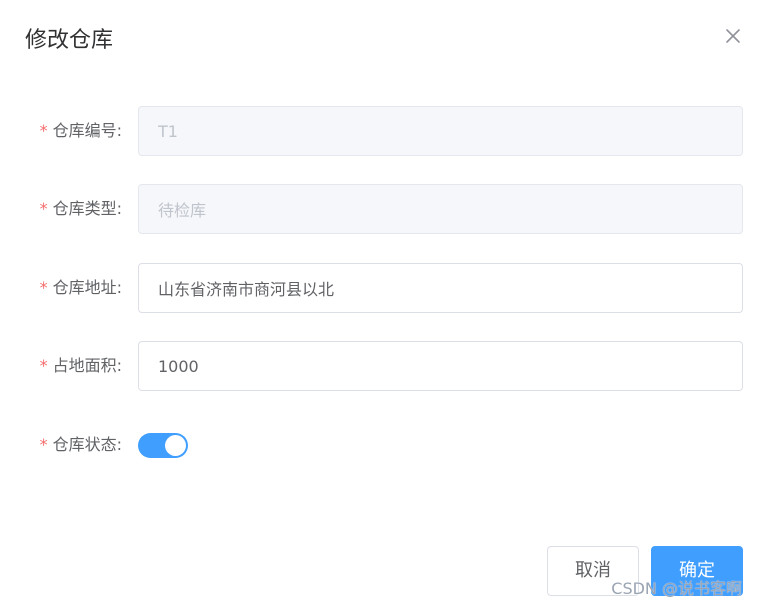 This screenshot has height=608, width=758. Describe the element at coordinates (440, 131) in the screenshot. I see `warehouse-code-input` at that location.